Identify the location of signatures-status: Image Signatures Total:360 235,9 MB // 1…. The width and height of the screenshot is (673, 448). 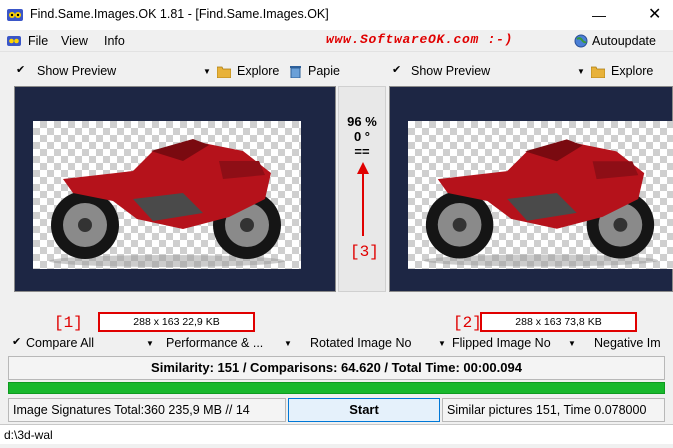
(147, 410).